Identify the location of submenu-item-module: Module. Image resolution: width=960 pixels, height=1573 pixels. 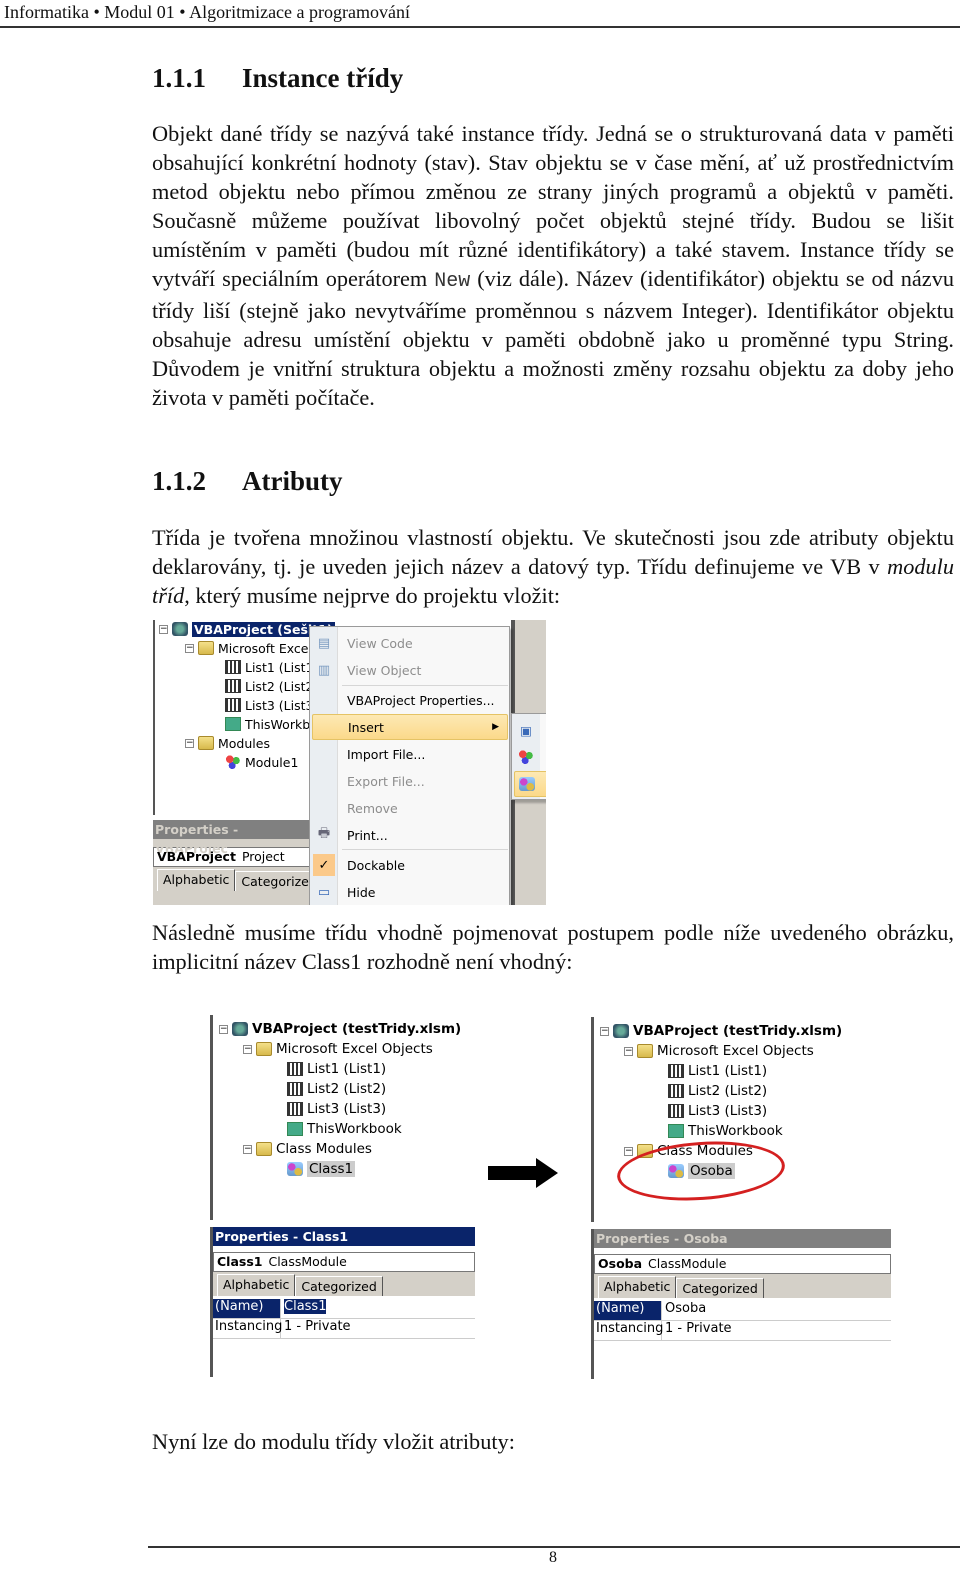
(530, 757).